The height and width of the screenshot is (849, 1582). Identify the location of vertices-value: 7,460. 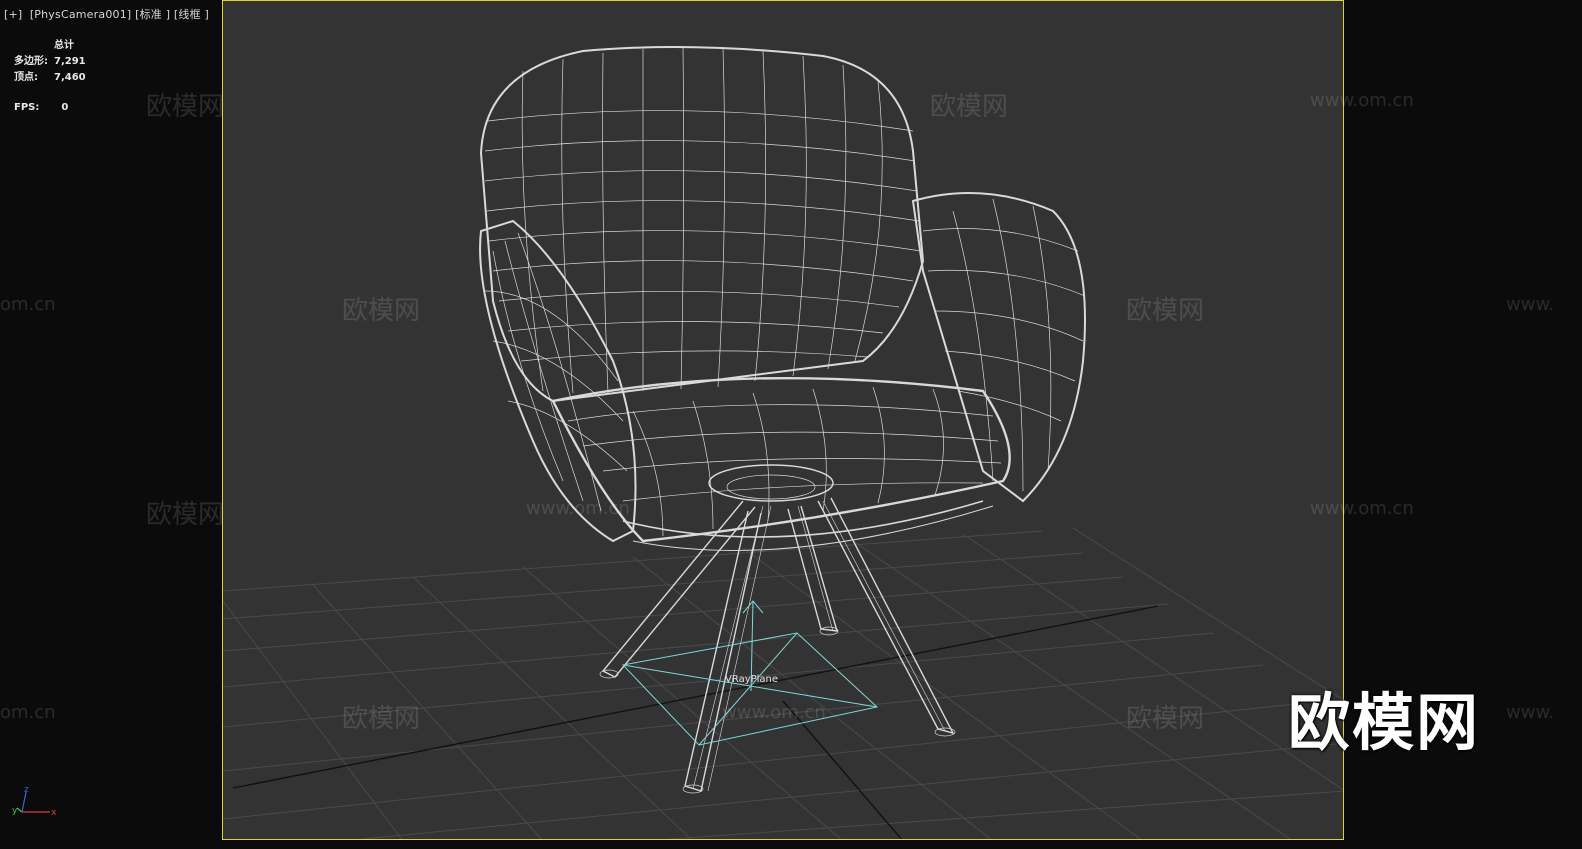
(70, 77).